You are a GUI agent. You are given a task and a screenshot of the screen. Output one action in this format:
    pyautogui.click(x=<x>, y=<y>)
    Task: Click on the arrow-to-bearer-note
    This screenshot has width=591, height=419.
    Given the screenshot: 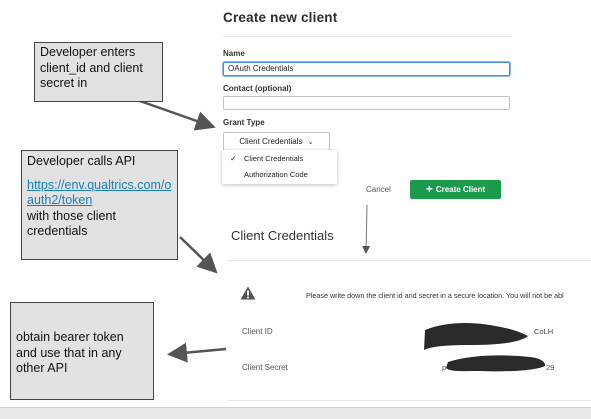 What is the action you would take?
    pyautogui.click(x=197, y=352)
    